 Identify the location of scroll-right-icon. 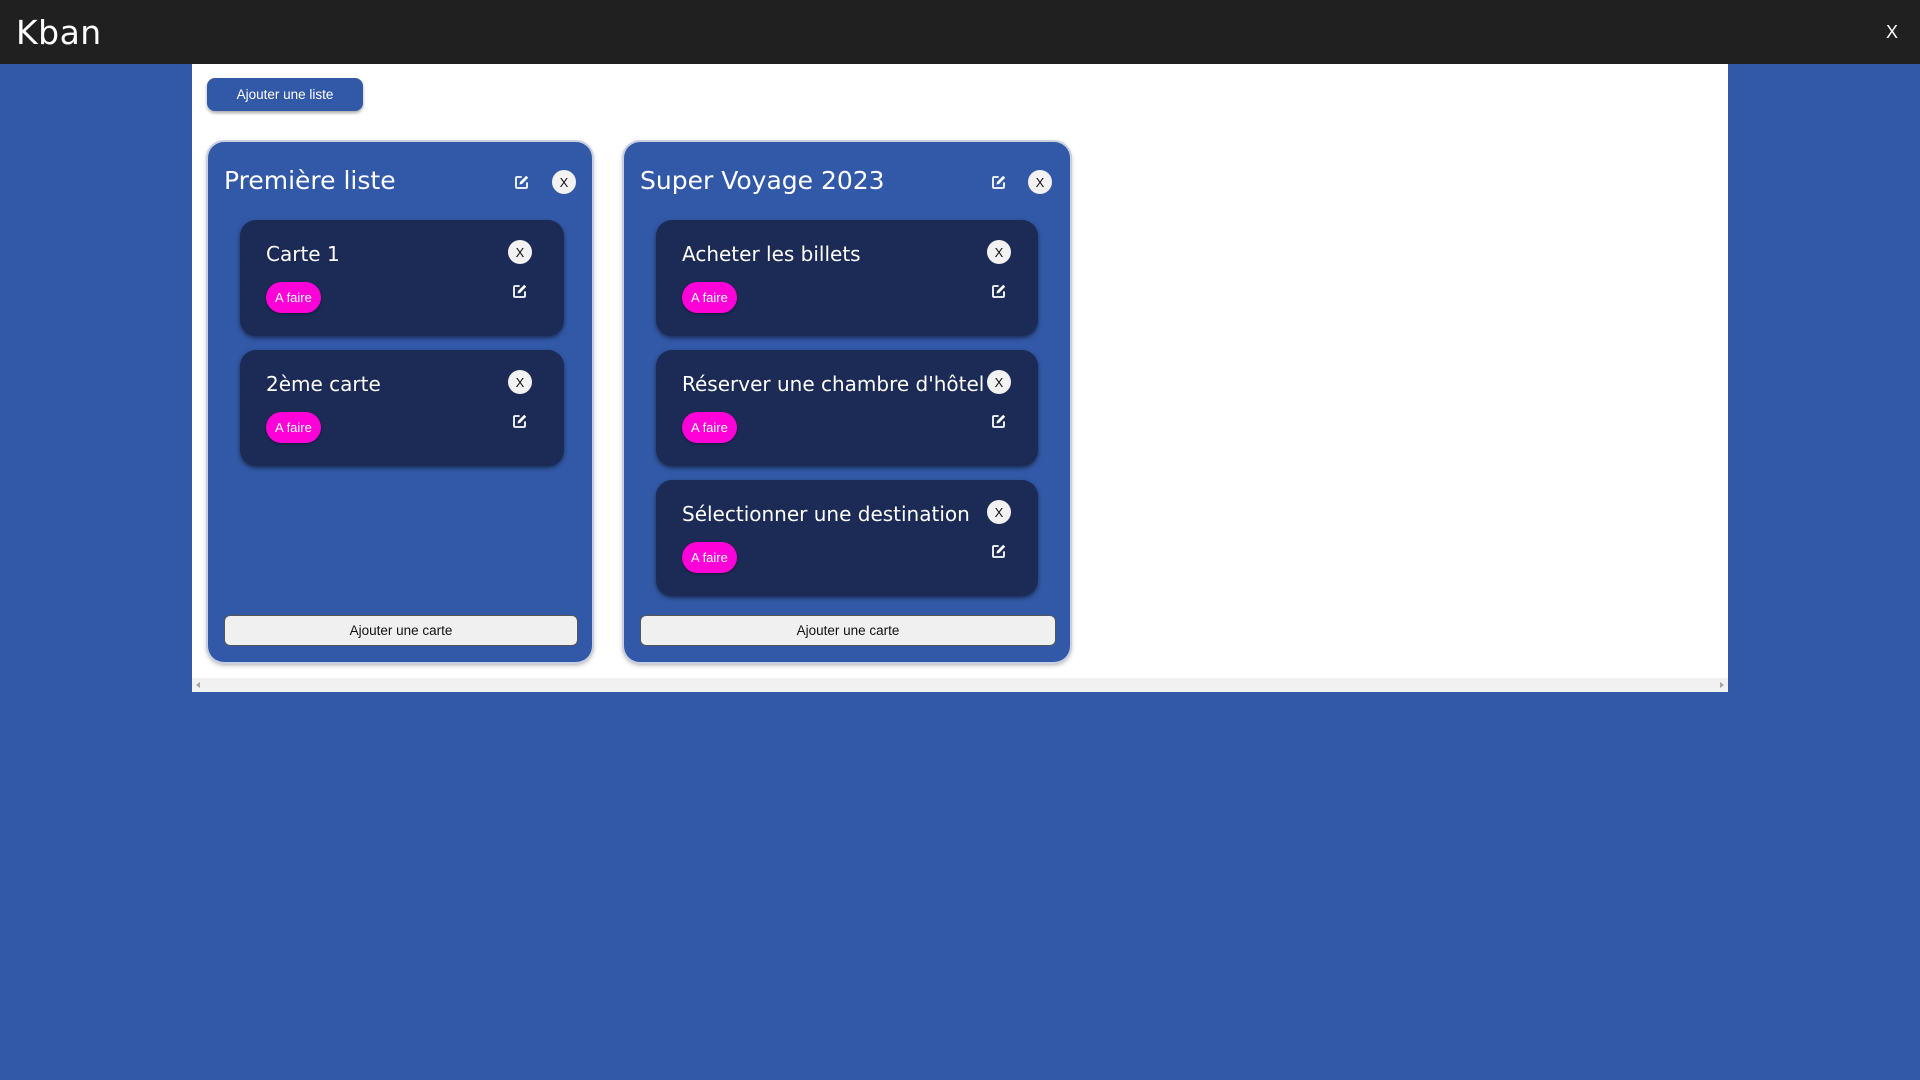
(1722, 685).